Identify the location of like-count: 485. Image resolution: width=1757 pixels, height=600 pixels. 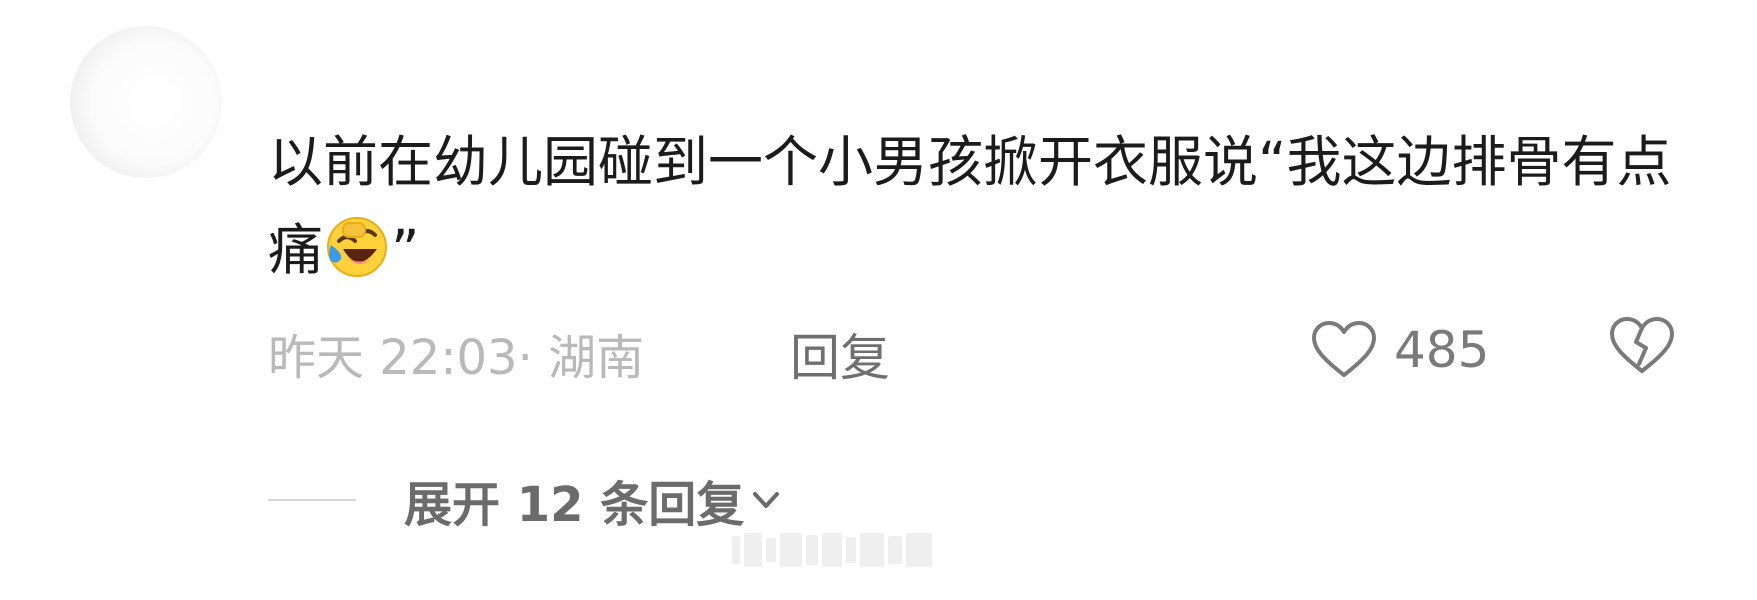
(1442, 350).